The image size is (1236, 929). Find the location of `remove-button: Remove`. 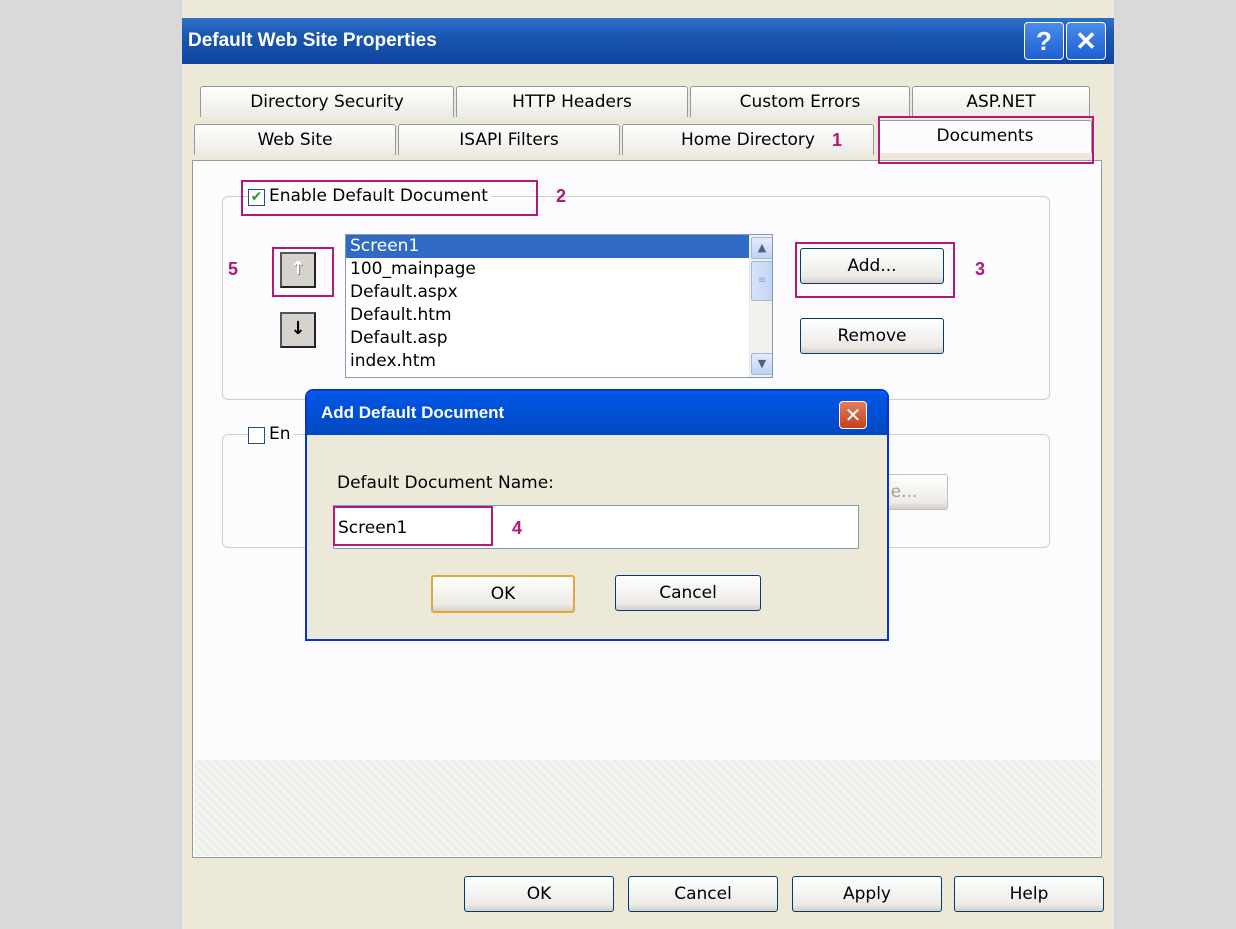

remove-button: Remove is located at coordinates (872, 336).